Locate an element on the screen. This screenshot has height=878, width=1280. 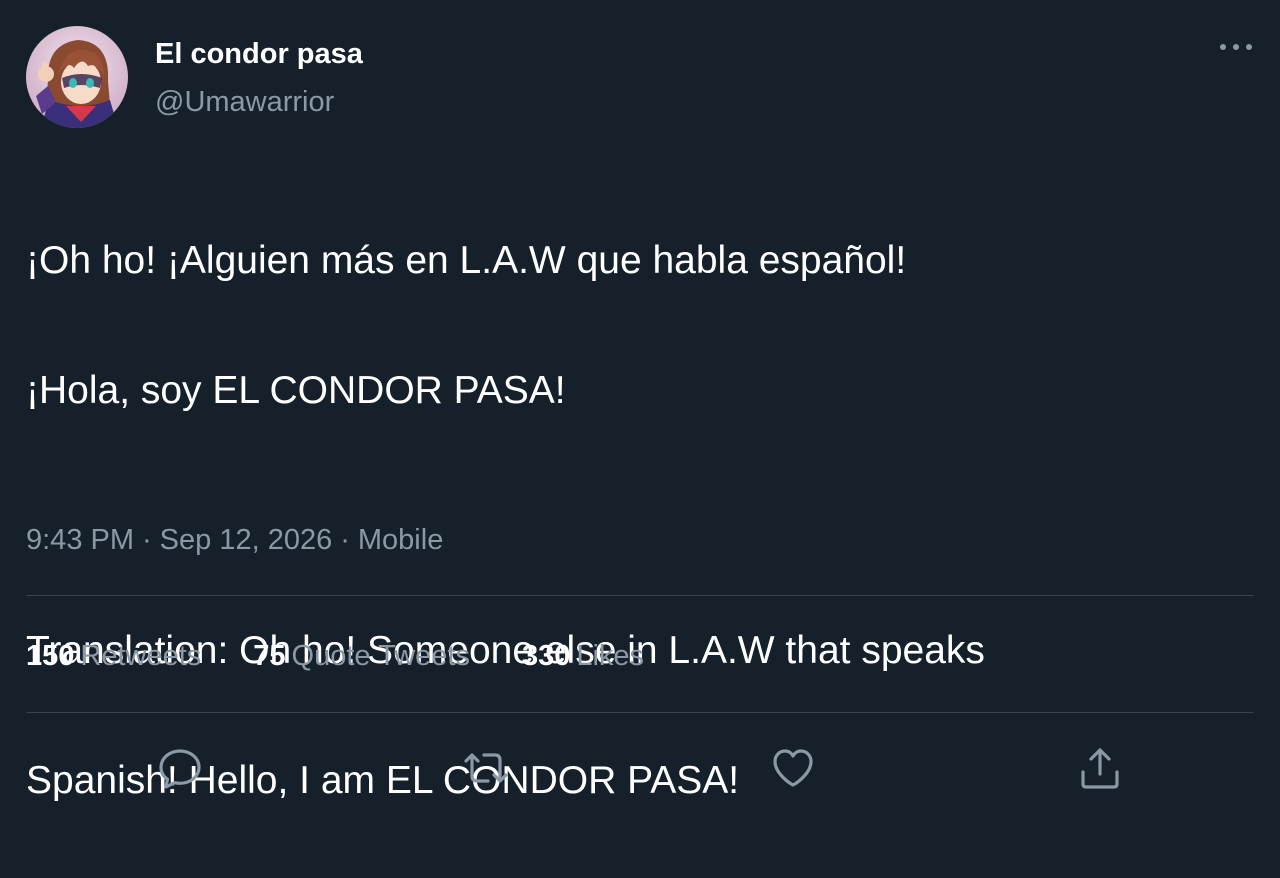
avatar-image is located at coordinates (77, 77).